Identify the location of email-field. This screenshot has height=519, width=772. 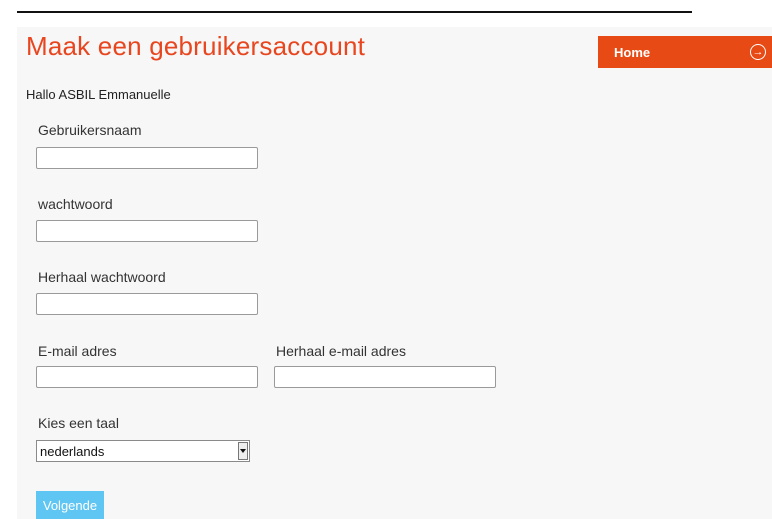
(147, 377).